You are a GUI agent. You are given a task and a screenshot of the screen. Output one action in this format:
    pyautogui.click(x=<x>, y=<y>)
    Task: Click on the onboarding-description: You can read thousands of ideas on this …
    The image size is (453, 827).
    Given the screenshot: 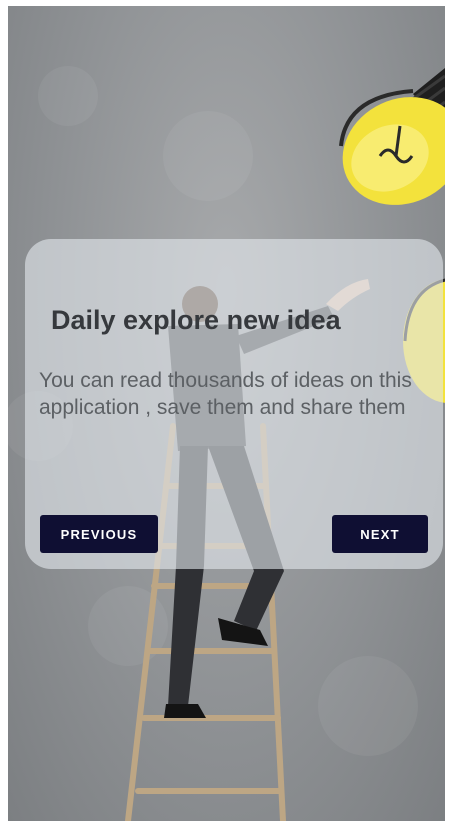 What is the action you would take?
    pyautogui.click(x=225, y=394)
    